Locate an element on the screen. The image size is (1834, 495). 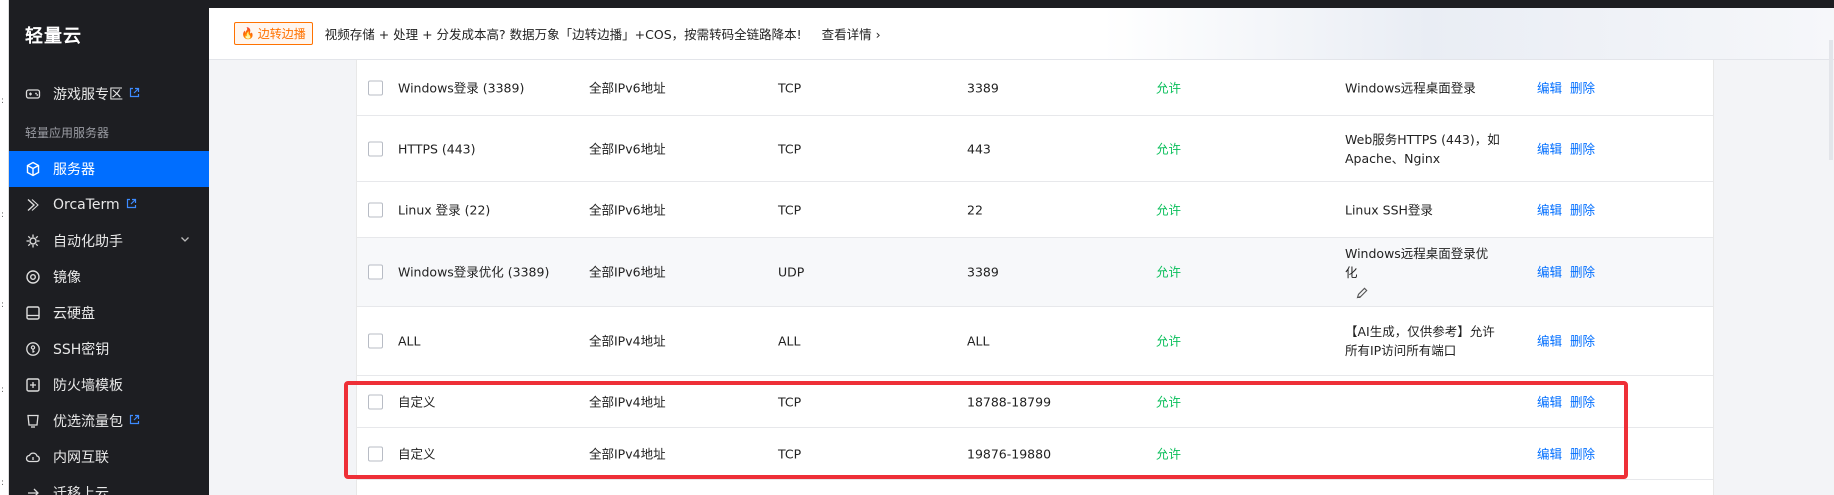
sidebar-item-label: SSH密钥 is located at coordinates (81, 350).